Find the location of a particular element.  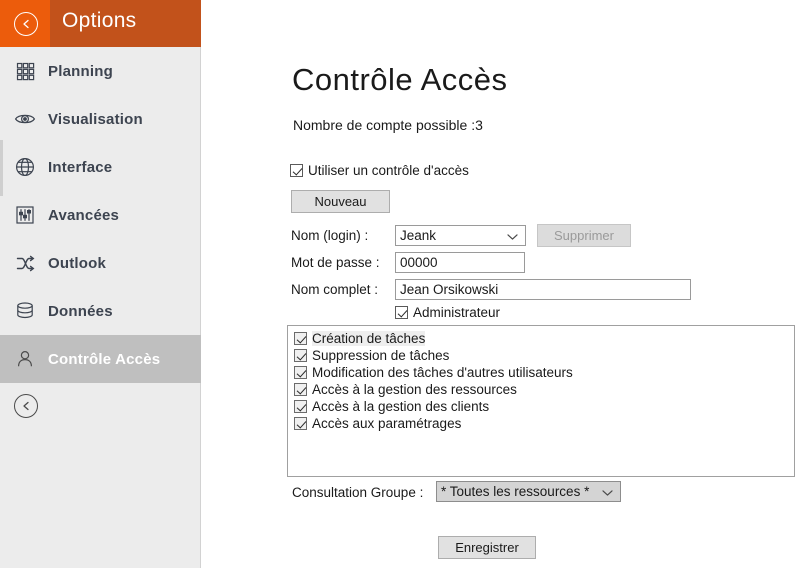

administrator-checkbox: Administrateur is located at coordinates (447, 312).